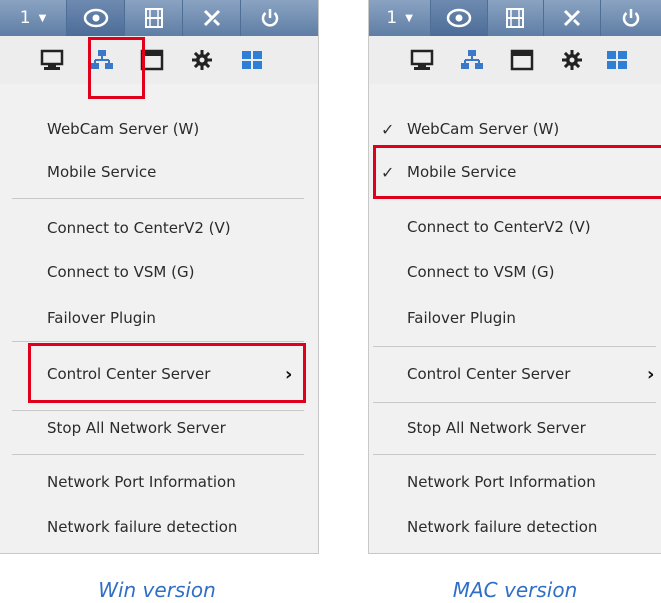 This screenshot has width=661, height=603. Describe the element at coordinates (157, 590) in the screenshot. I see `caption-win-version: Win version` at that location.